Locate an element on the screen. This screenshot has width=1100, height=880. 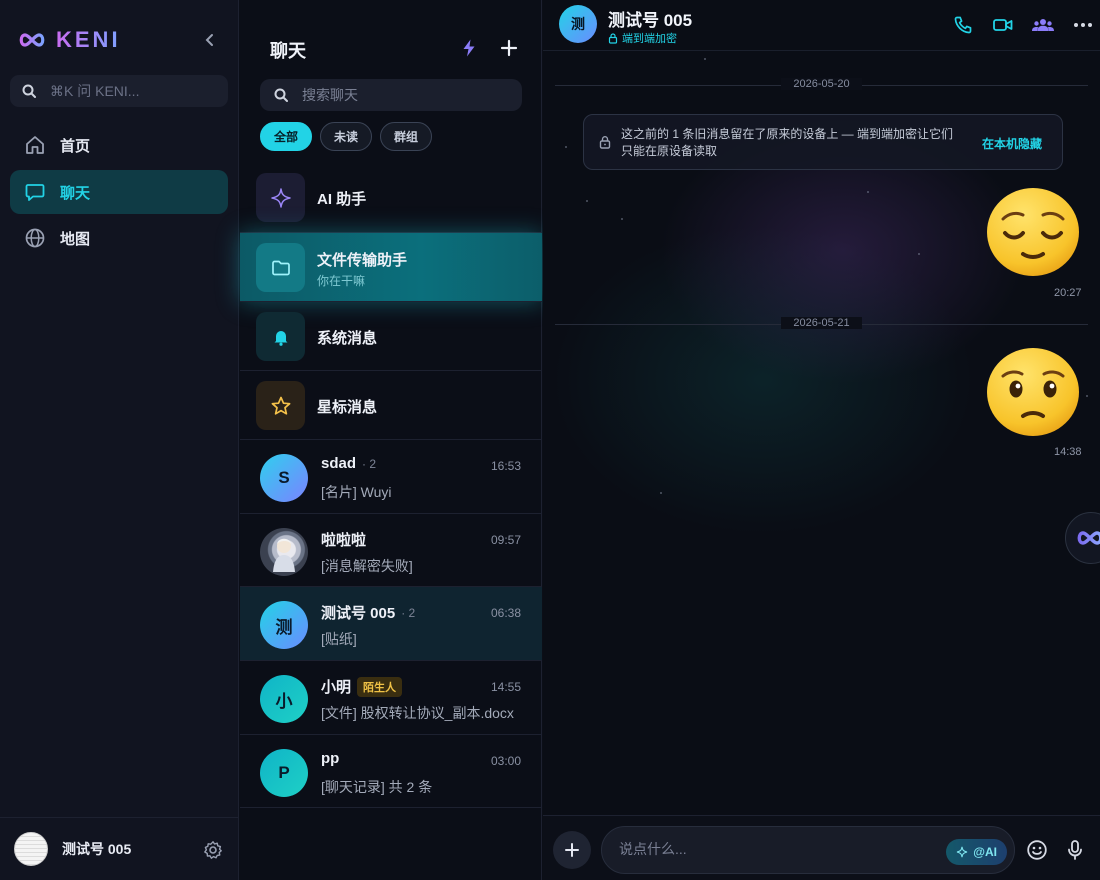
brand: KENI is located at coordinates (69, 40).